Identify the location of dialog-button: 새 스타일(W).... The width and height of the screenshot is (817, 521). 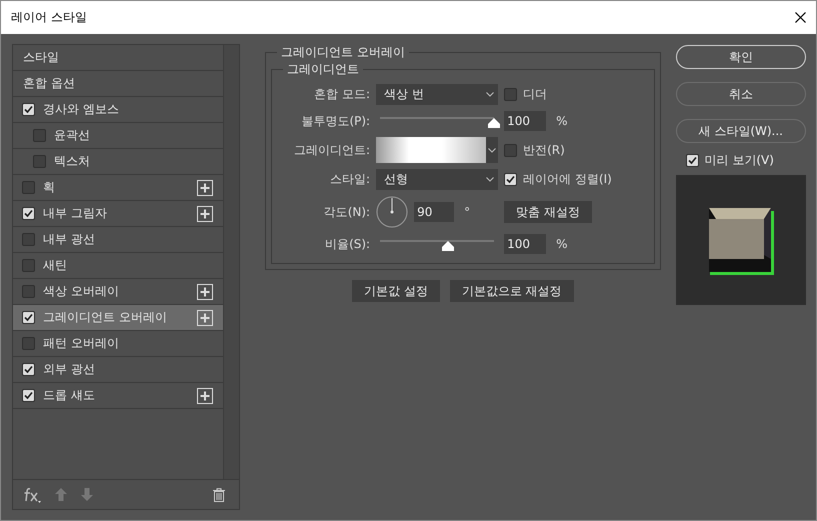
(741, 131).